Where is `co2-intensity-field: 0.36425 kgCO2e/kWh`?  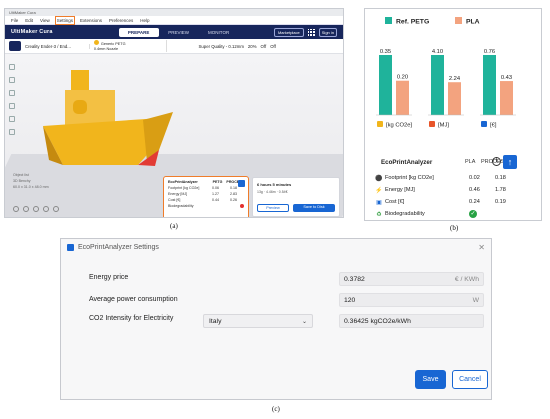
co2-intensity-field: 0.36425 kgCO2e/kWh is located at coordinates (411, 321).